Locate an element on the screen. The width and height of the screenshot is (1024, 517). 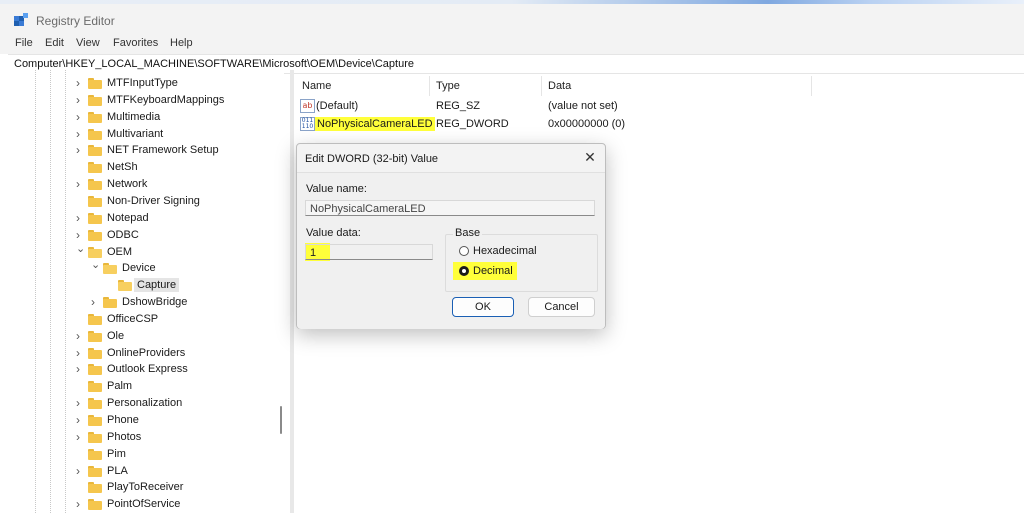
tree-item: › Multivariant is located at coordinates (142, 134).